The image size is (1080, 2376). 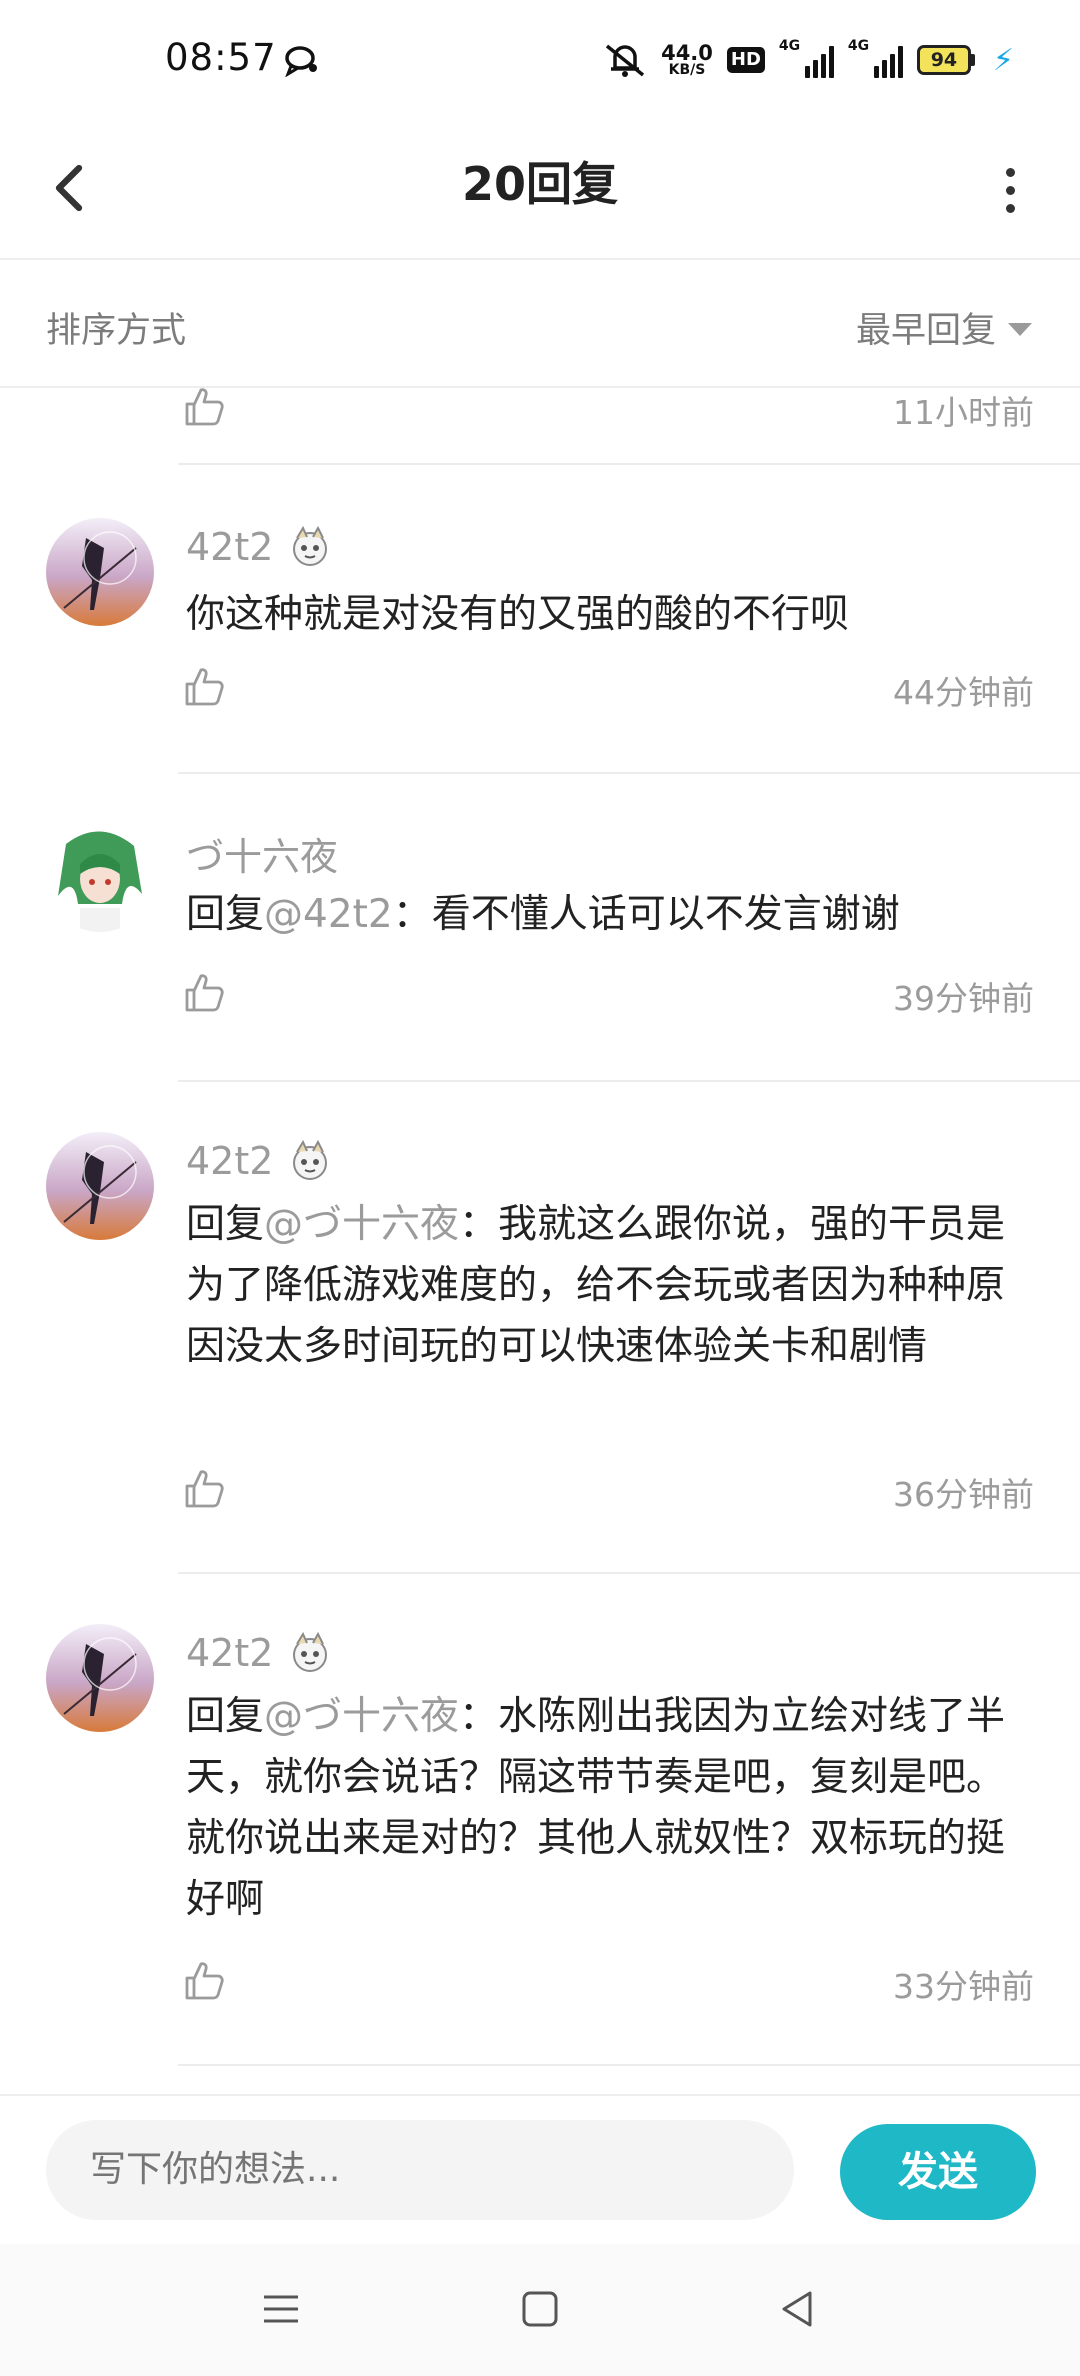 What do you see at coordinates (963, 1986) in the screenshot?
I see `comment-time: 33分钟前` at bounding box center [963, 1986].